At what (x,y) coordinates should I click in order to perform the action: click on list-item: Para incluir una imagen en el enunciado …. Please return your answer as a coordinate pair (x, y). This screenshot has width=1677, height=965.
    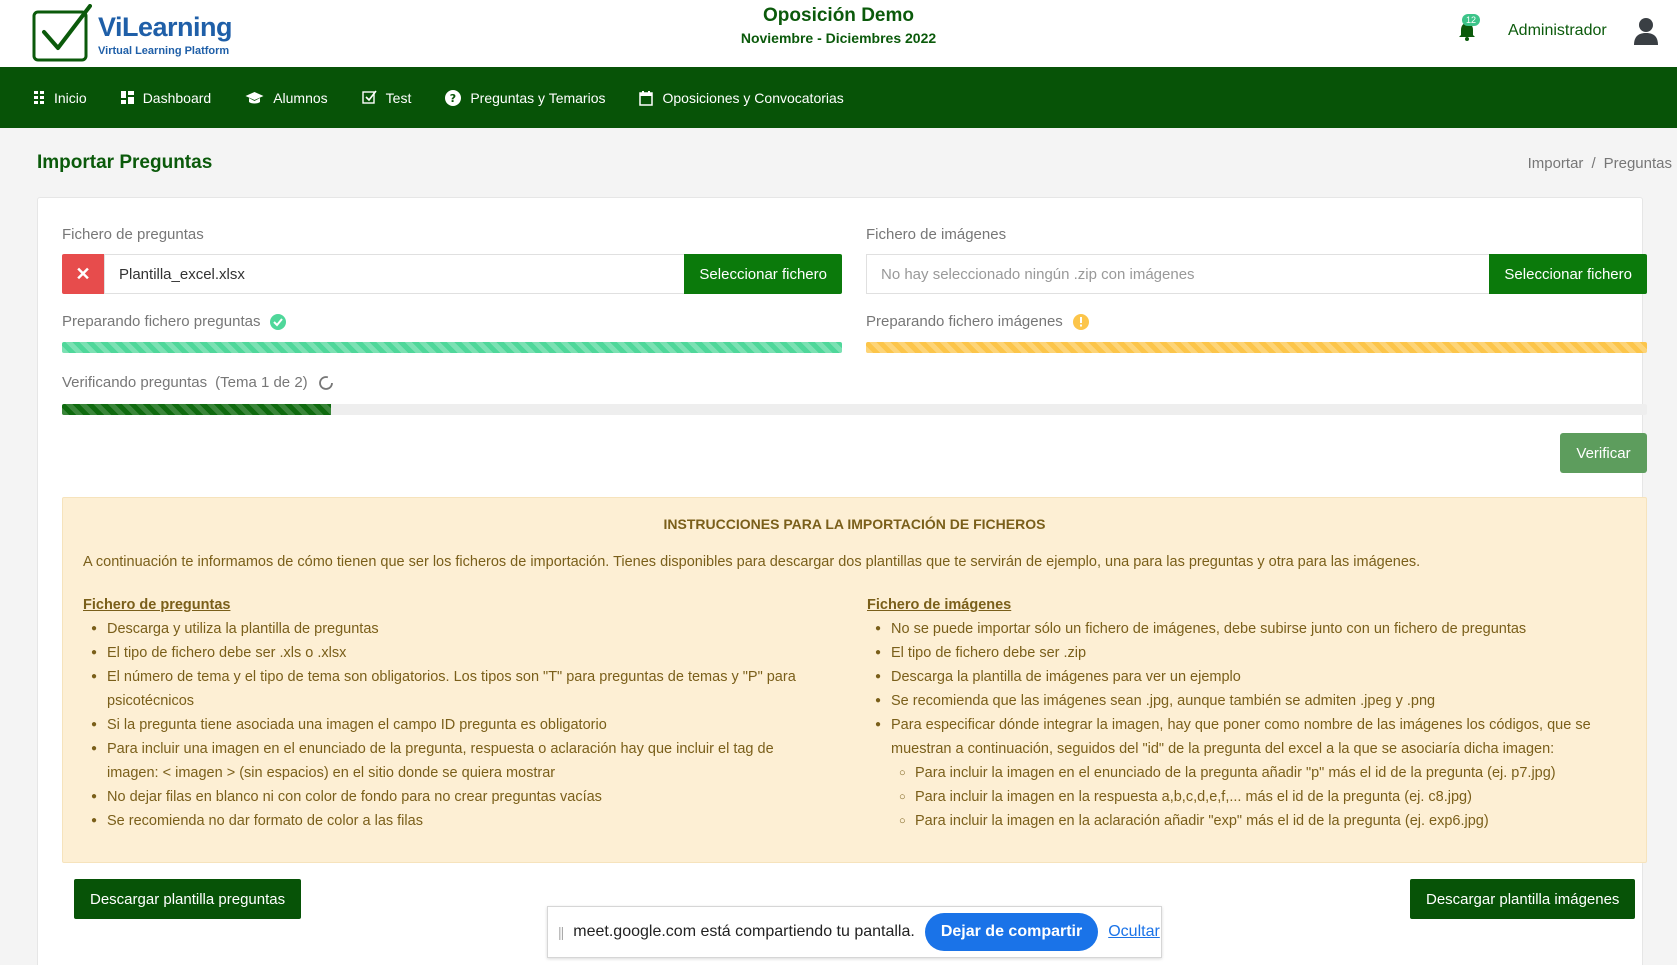
    Looking at the image, I should click on (443, 761).